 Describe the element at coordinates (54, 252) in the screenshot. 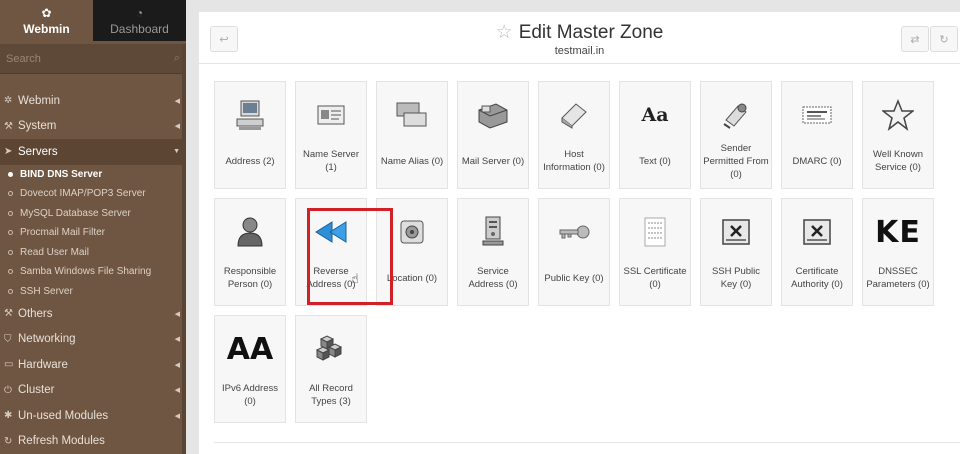

I see `sidebar-subitem-label: Read User Mail` at that location.